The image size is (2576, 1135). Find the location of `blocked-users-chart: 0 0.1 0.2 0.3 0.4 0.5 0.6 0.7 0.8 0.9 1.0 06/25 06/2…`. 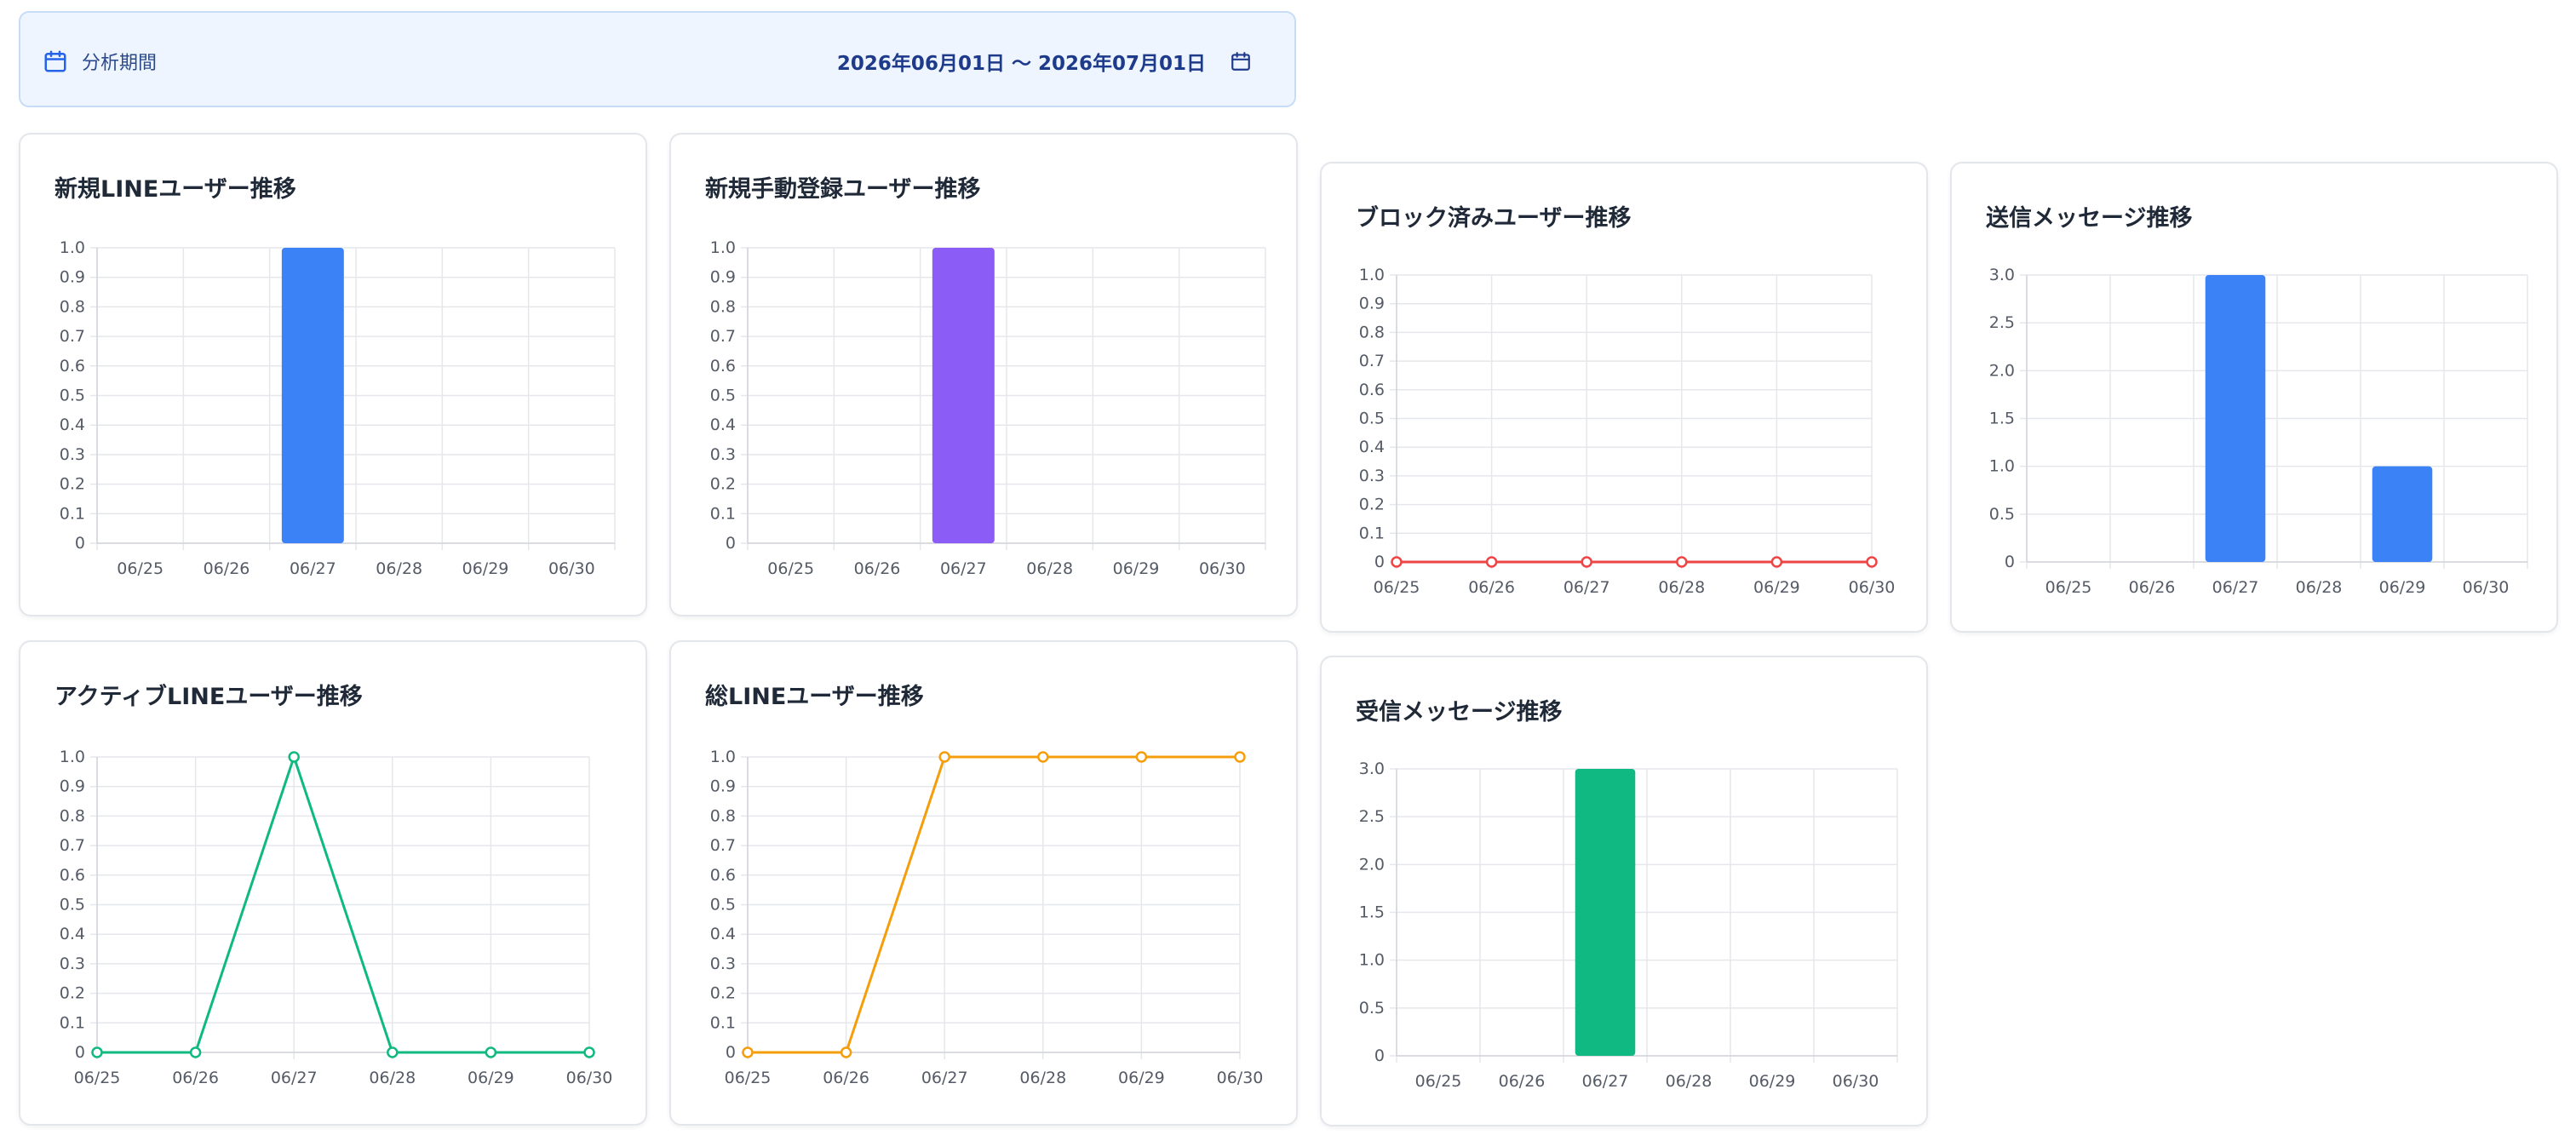

blocked-users-chart: 0 0.1 0.2 0.3 0.4 0.5 0.6 0.7 0.8 0.9 1.0 06/25 06/2… is located at coordinates (1627, 432).